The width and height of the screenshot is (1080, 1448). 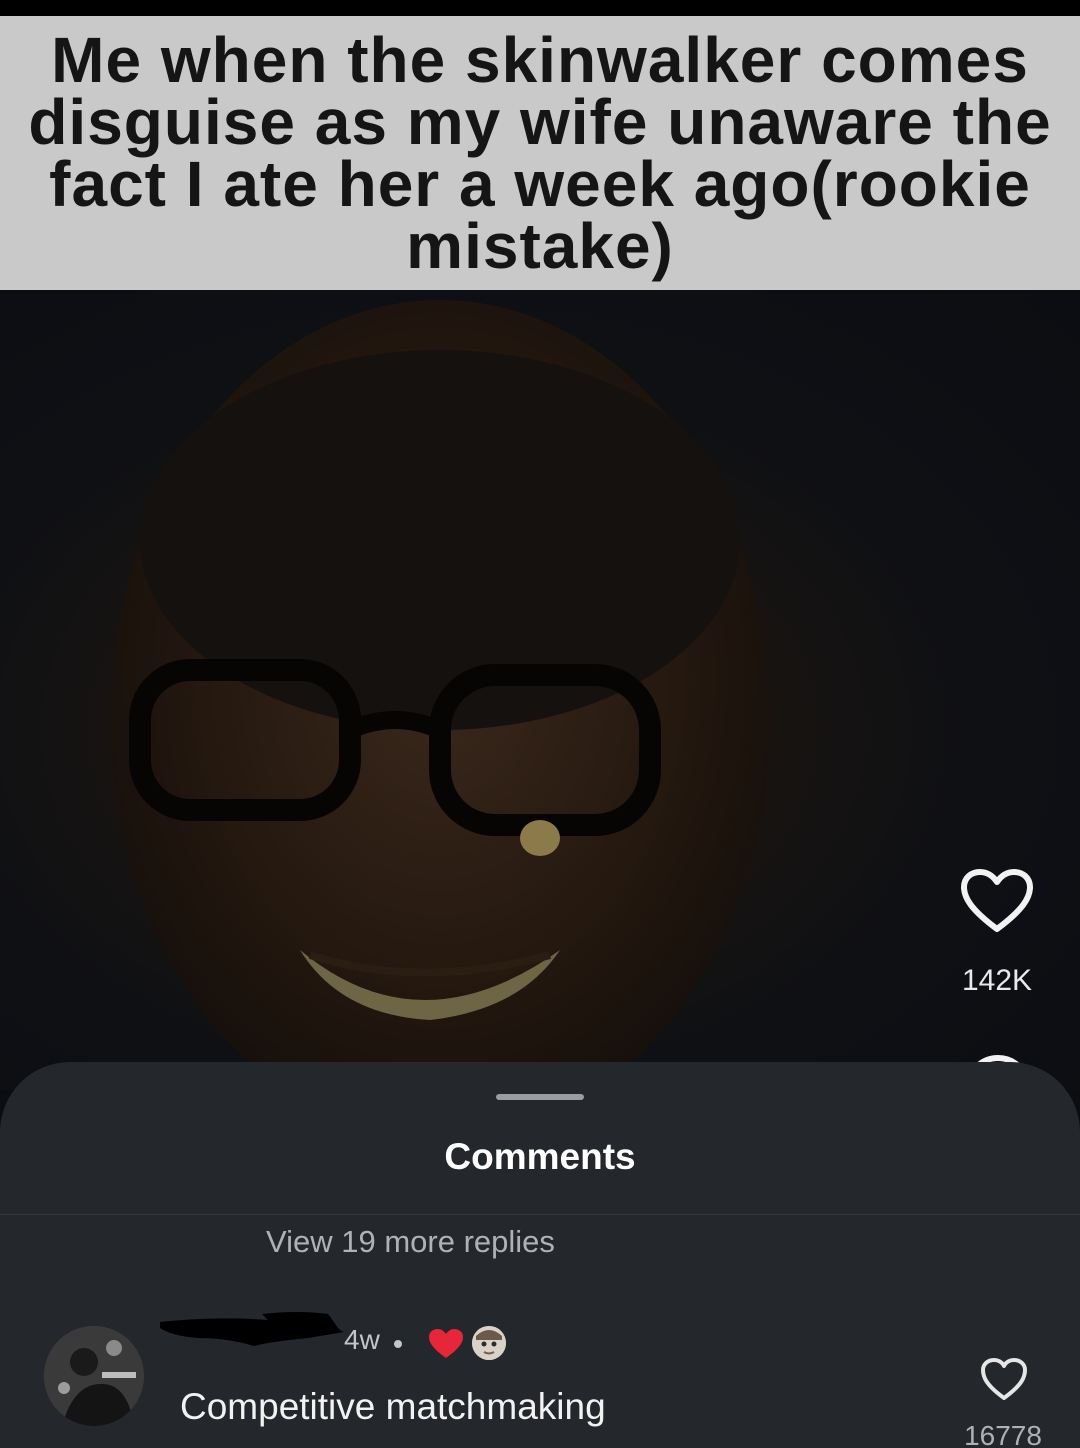 What do you see at coordinates (1003, 1434) in the screenshot?
I see `comment-like-count: 16778` at bounding box center [1003, 1434].